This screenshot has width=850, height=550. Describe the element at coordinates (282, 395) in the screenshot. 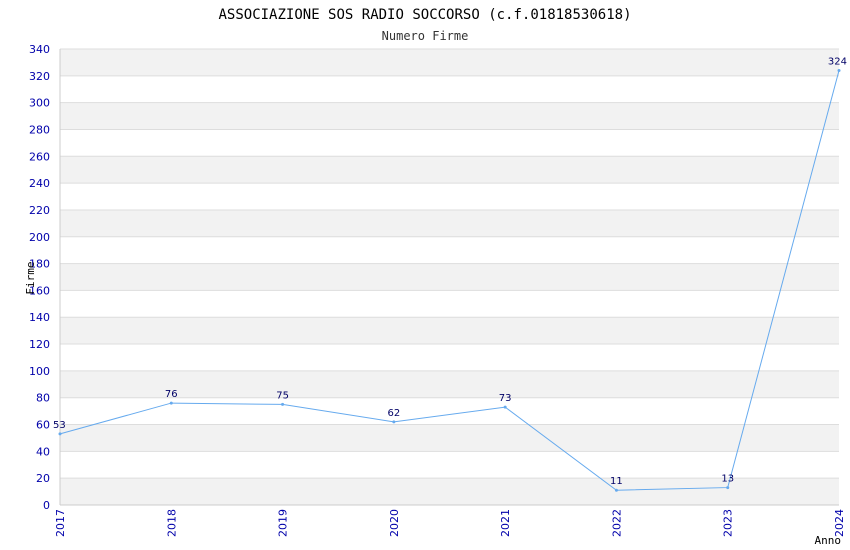

I see `data-label: 75` at that location.